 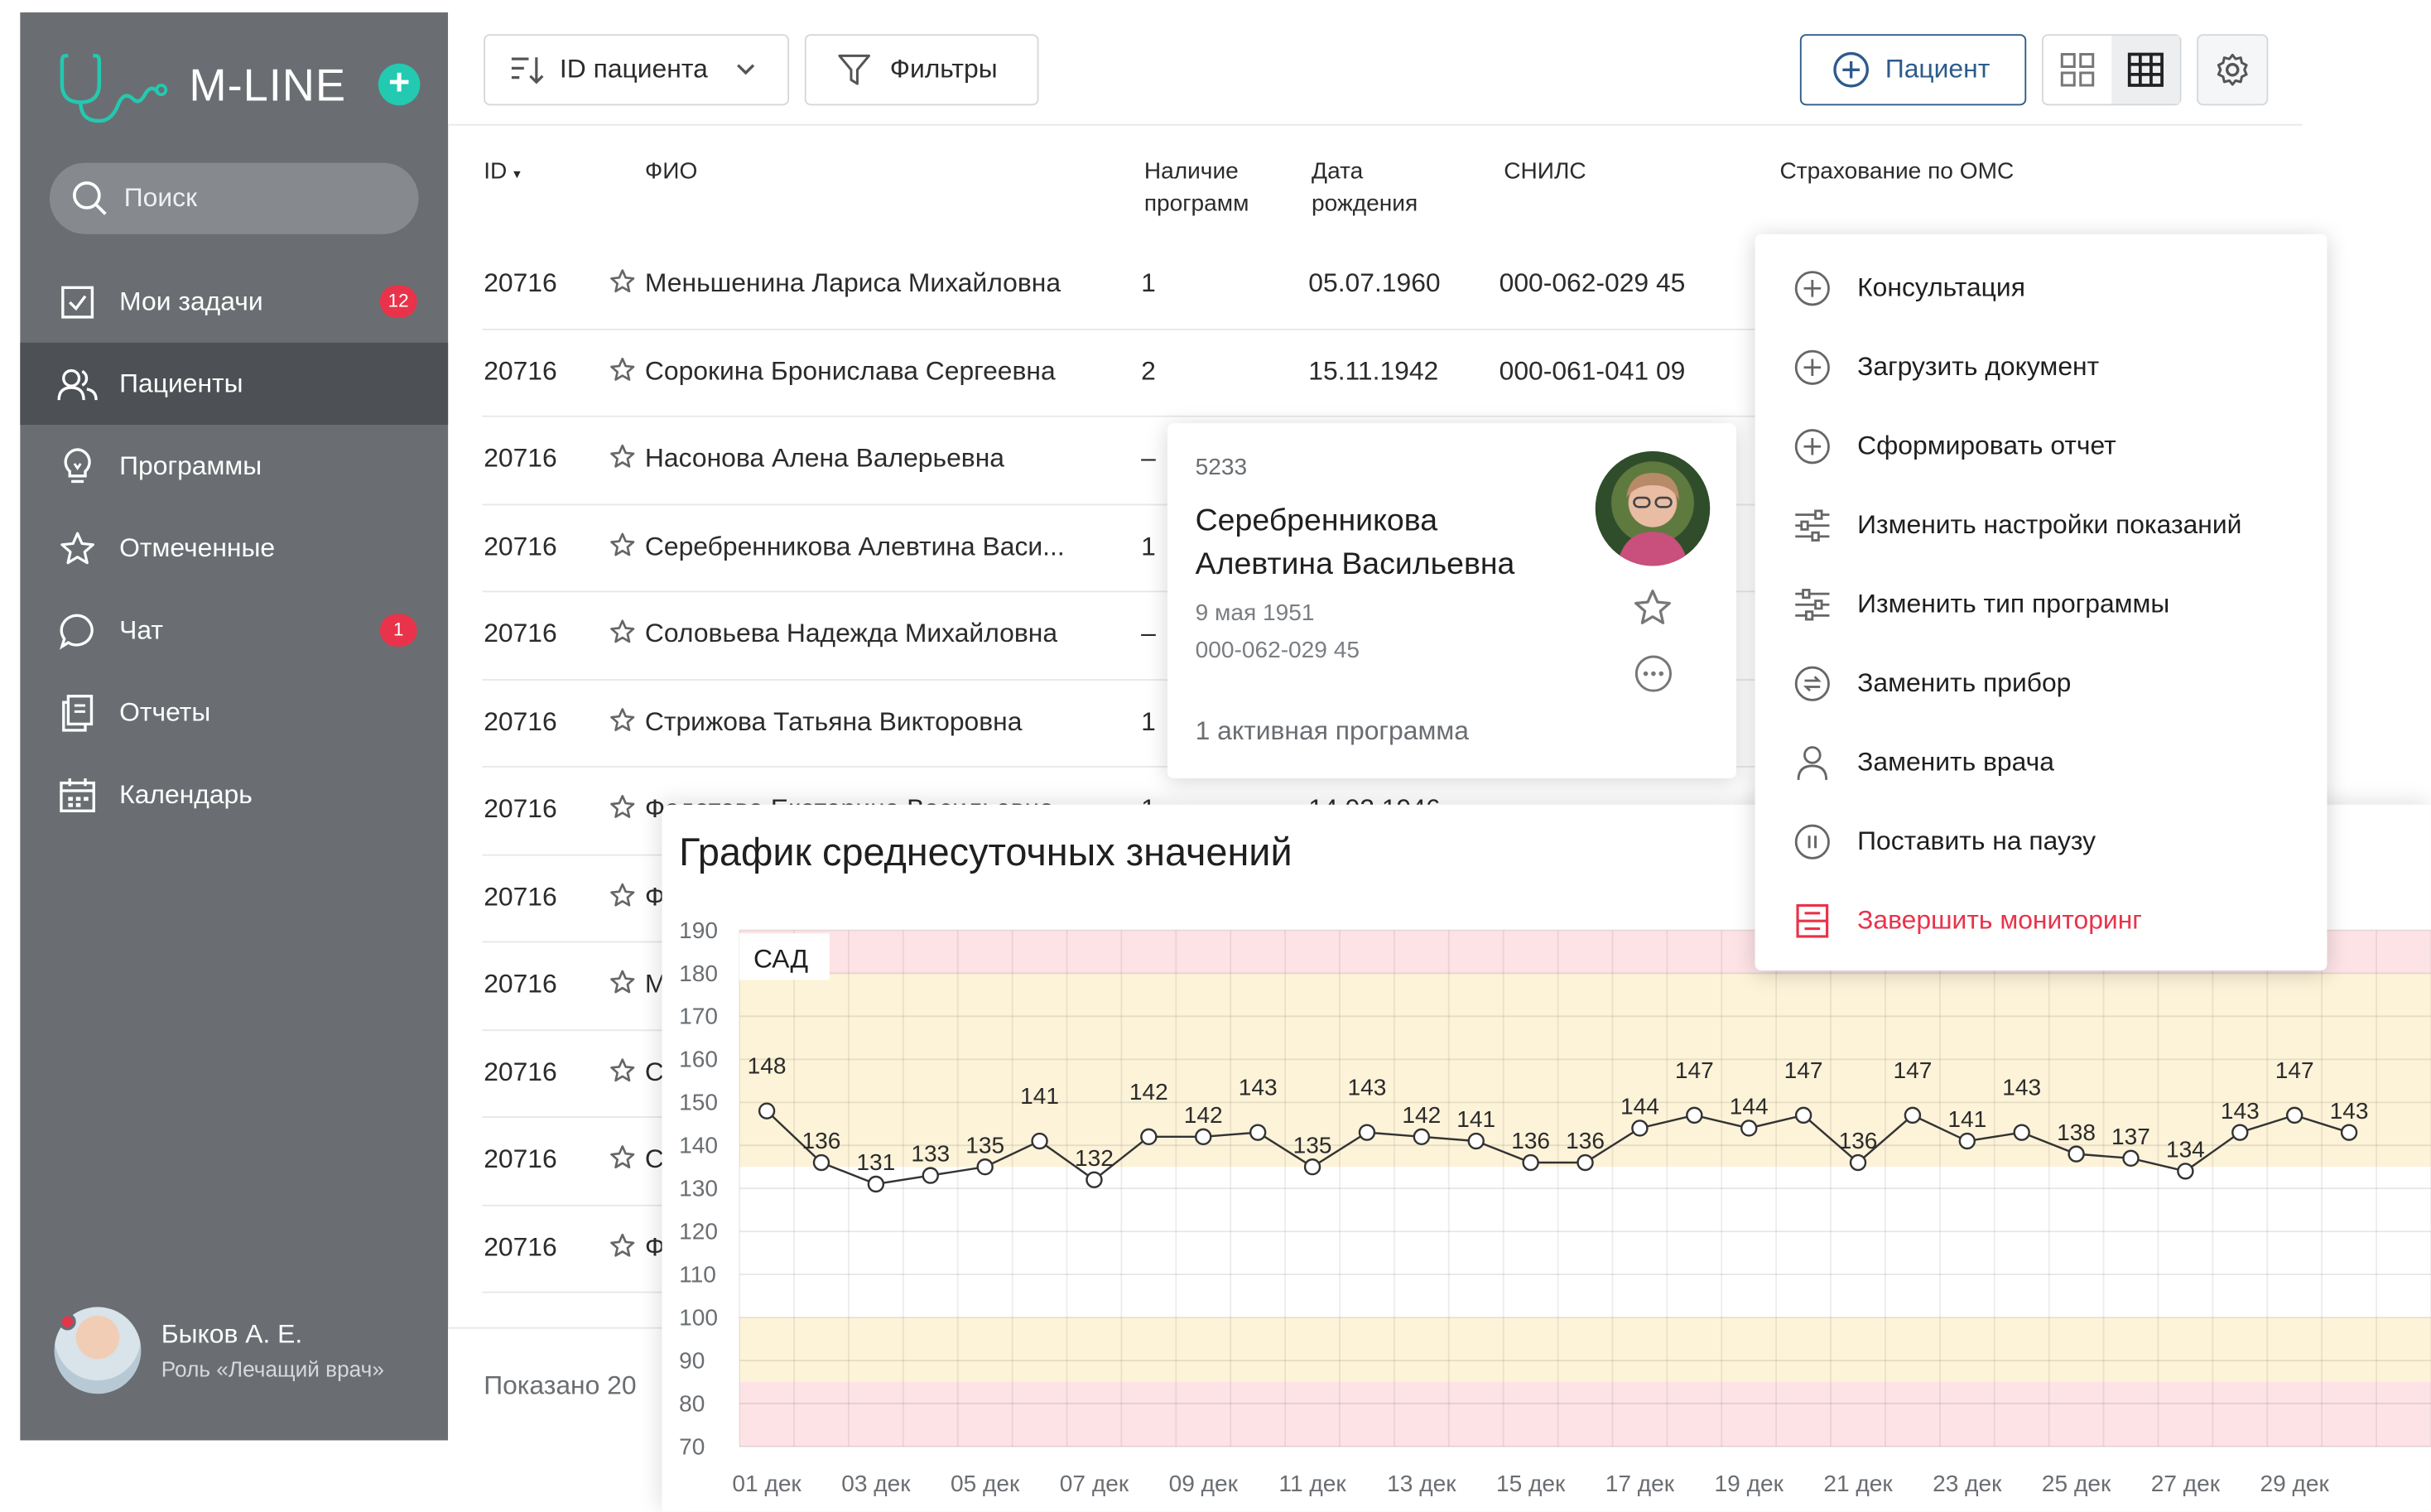 What do you see at coordinates (2077, 70) in the screenshot?
I see `grid-view-button` at bounding box center [2077, 70].